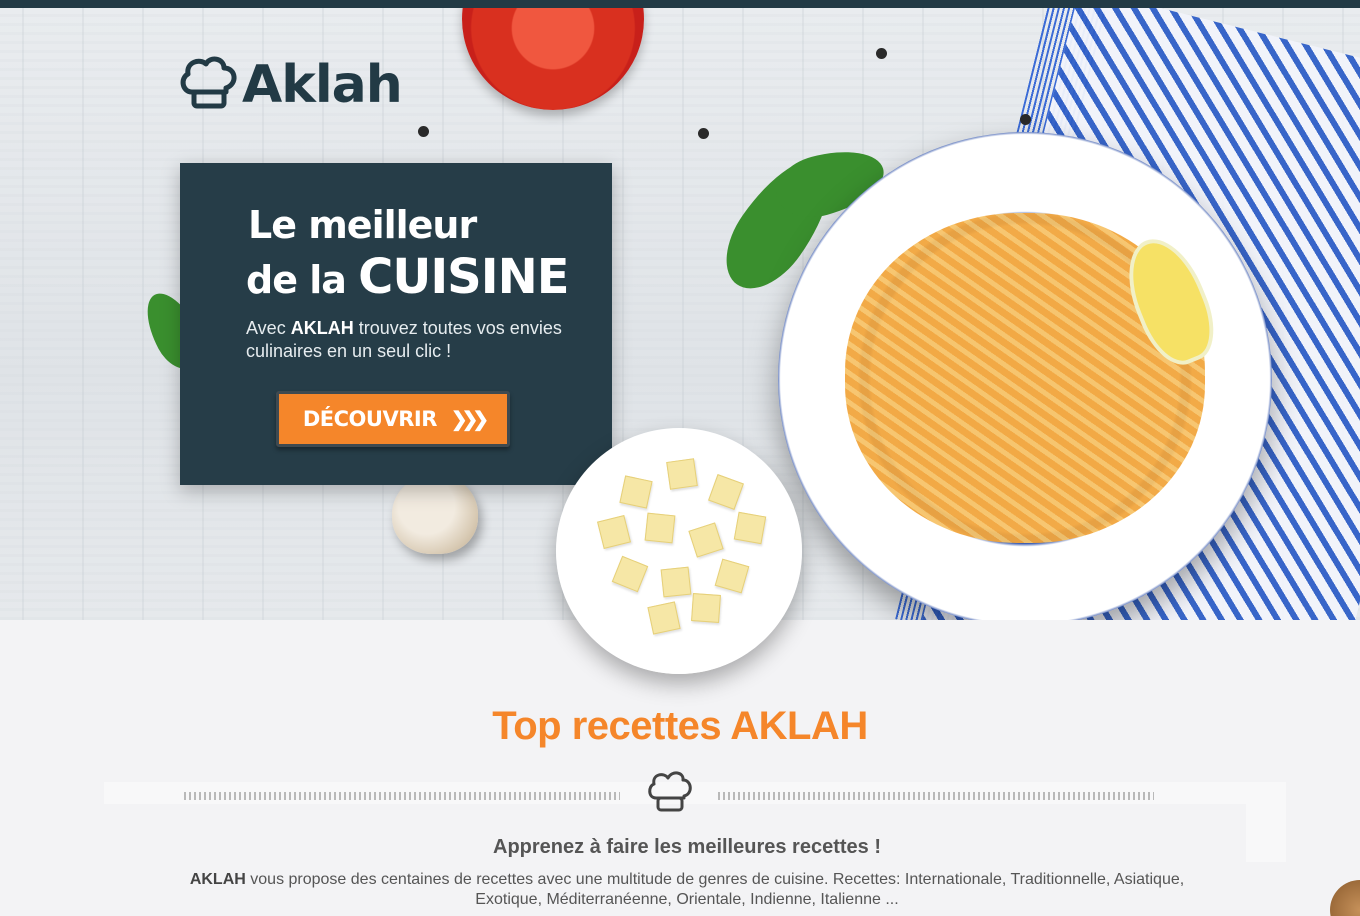  What do you see at coordinates (296, 280) in the screenshot?
I see `hero-headline-prefix: de la` at bounding box center [296, 280].